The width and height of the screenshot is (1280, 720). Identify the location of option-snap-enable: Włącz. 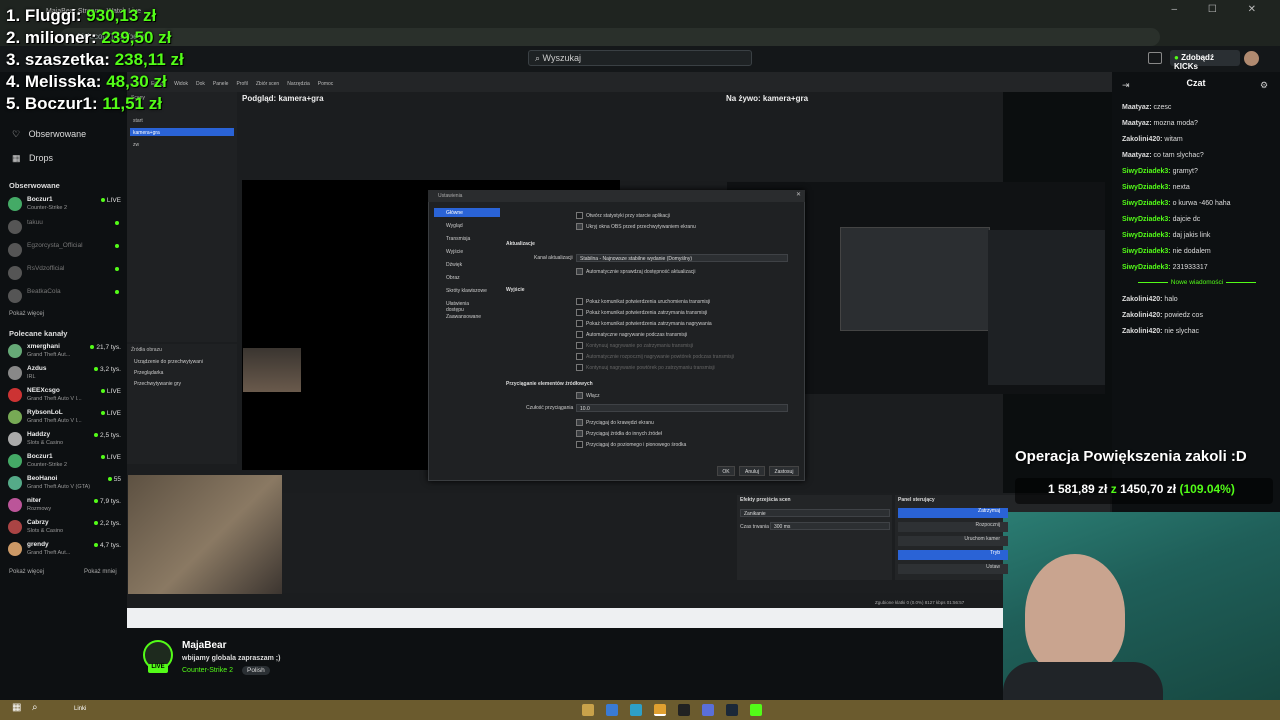
(588, 395).